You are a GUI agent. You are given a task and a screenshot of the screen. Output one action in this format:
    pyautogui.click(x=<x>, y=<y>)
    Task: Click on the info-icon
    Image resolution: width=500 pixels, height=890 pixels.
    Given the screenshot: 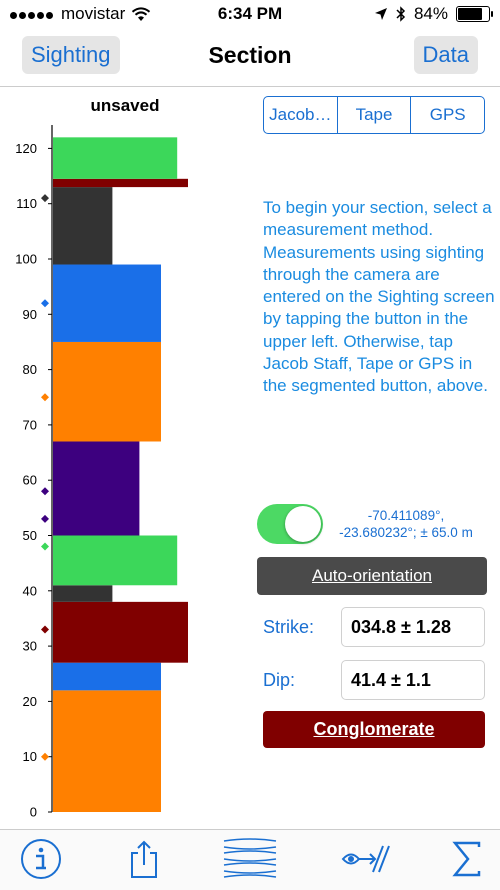 What is the action you would take?
    pyautogui.click(x=41, y=859)
    